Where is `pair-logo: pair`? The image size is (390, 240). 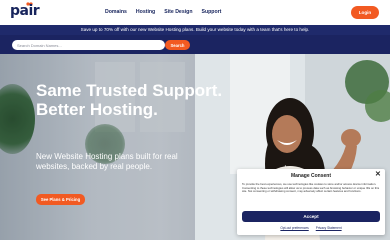
pair-logo: pair is located at coordinates (26, 11).